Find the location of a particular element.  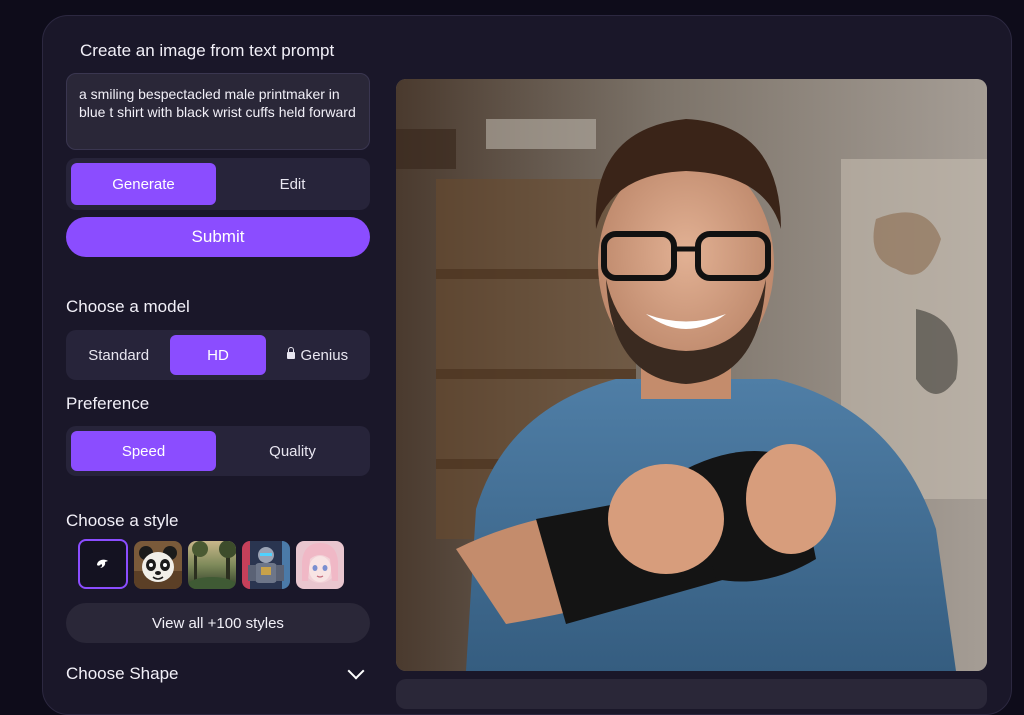

style-thumb-anime is located at coordinates (320, 565).